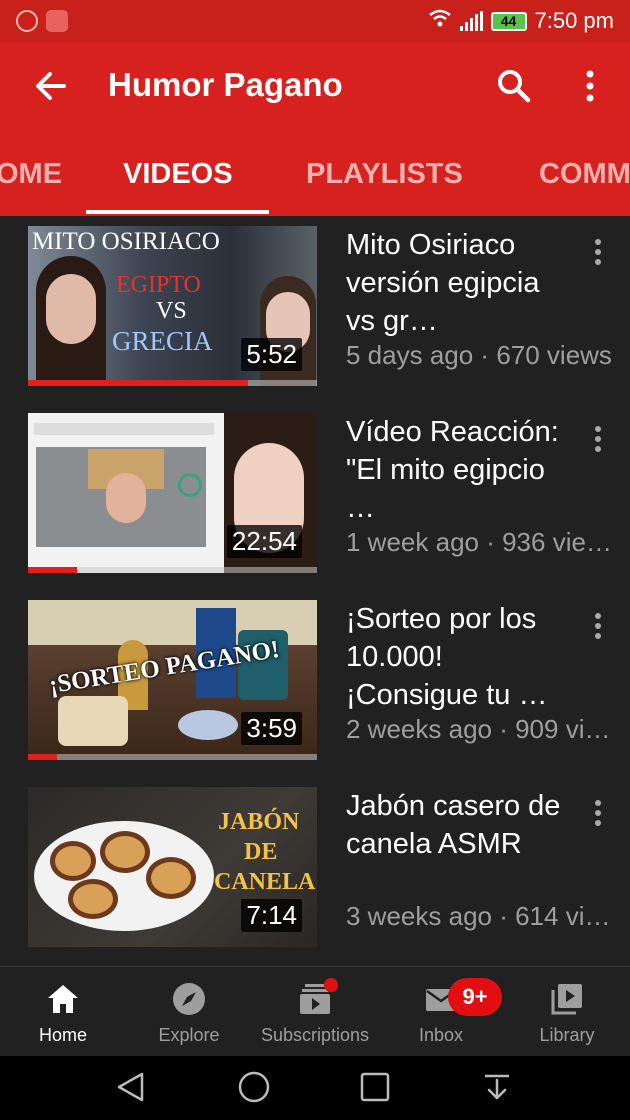  I want to click on thumbnail-text: GRECIA, so click(162, 341).